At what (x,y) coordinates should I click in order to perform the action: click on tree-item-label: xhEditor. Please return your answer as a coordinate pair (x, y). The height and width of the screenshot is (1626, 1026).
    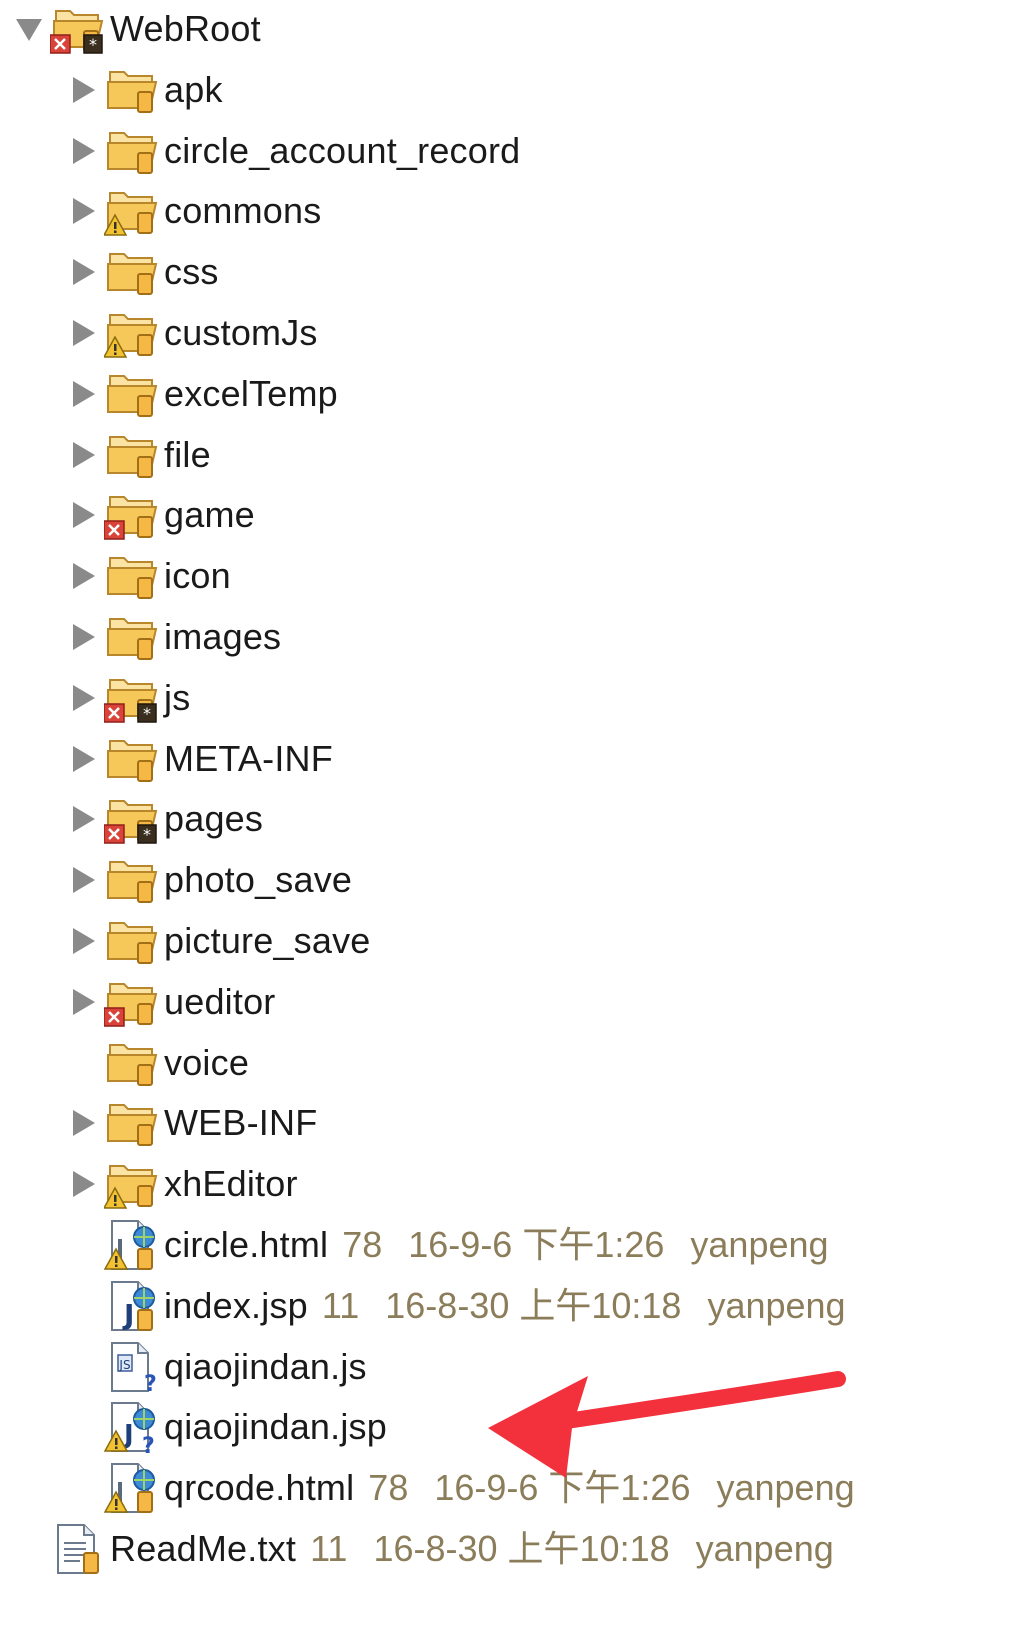
    Looking at the image, I should click on (231, 1183).